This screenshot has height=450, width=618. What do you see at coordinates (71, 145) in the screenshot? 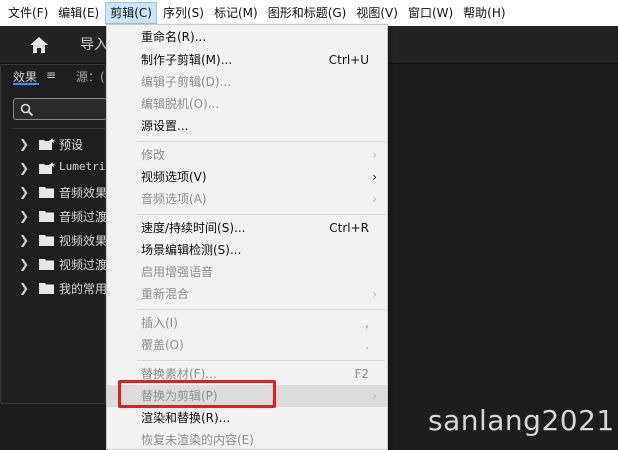
I see `tree-item-label: 预设` at bounding box center [71, 145].